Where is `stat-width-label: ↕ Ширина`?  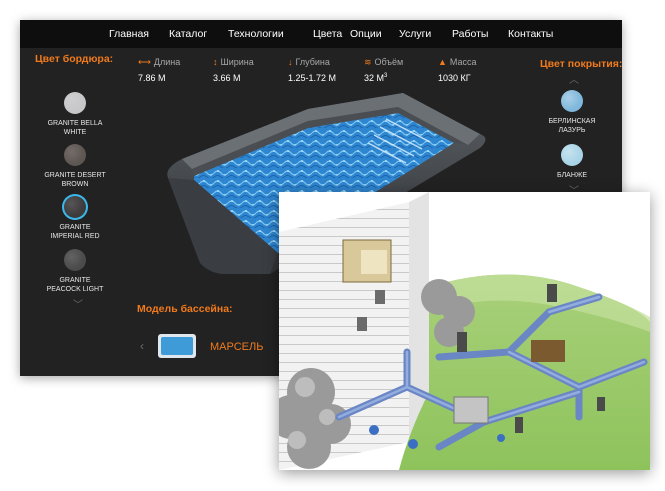
stat-width-label: ↕ Ширина is located at coordinates (233, 62).